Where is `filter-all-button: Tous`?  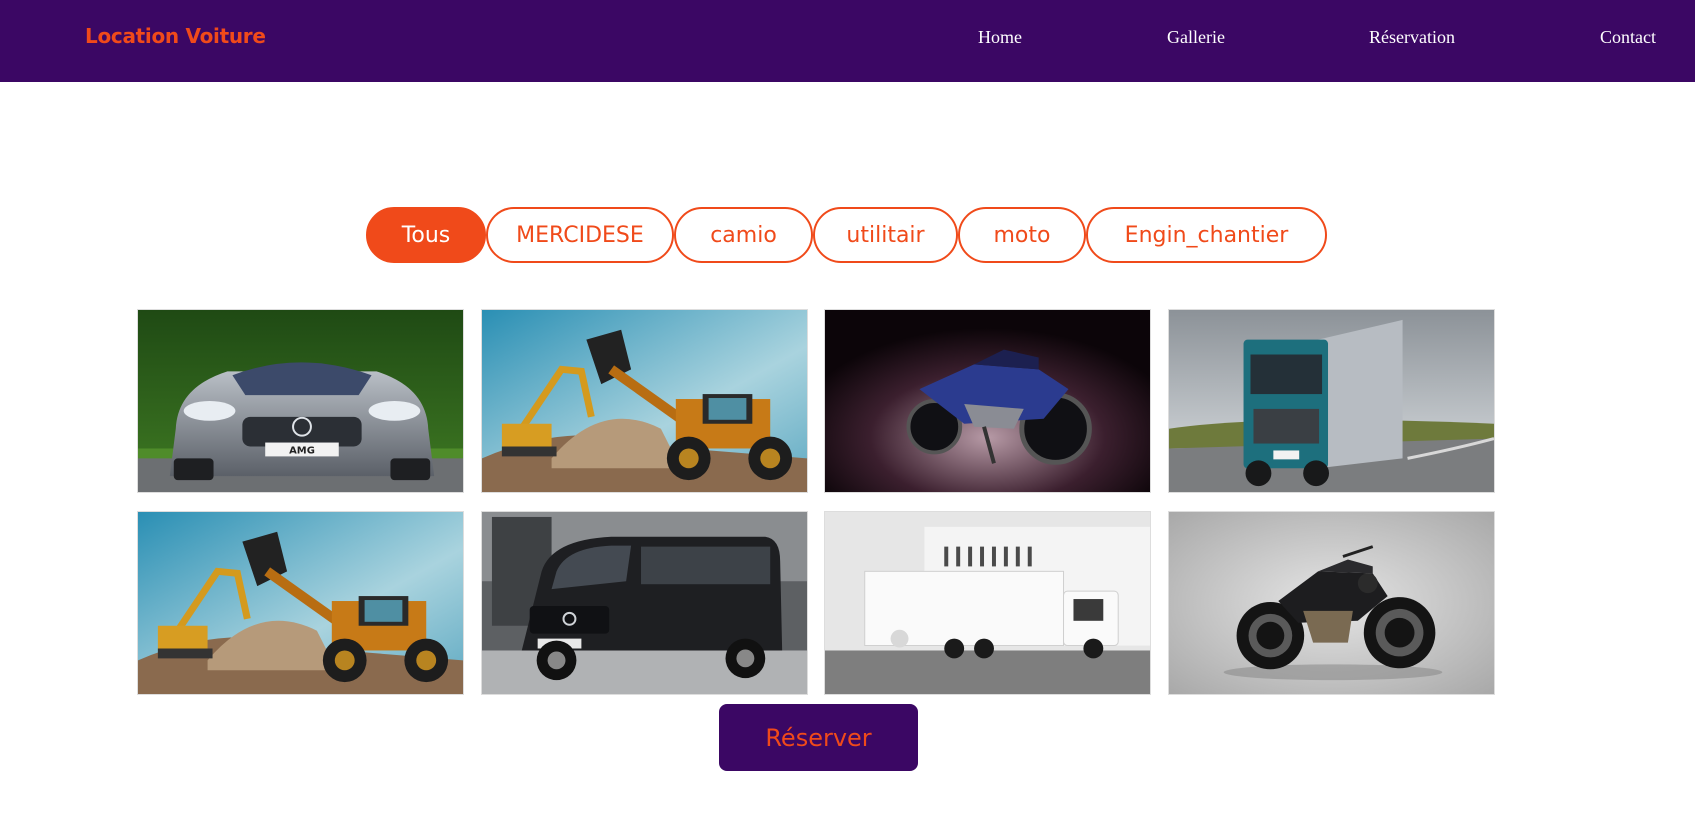
filter-all-button: Tous is located at coordinates (426, 235).